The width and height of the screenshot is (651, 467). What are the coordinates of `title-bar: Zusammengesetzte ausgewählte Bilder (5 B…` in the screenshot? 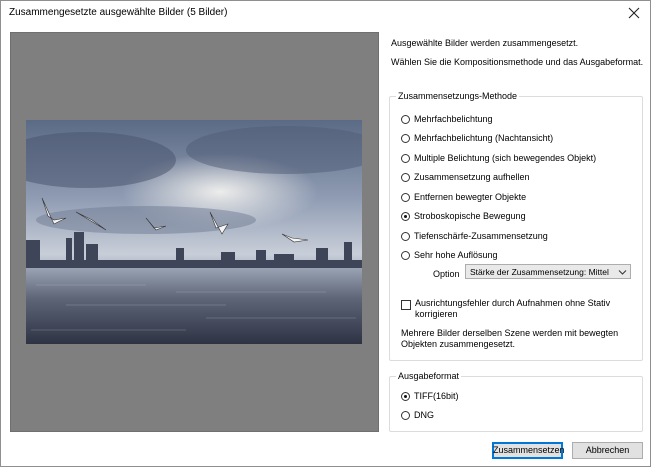 It's located at (325, 13).